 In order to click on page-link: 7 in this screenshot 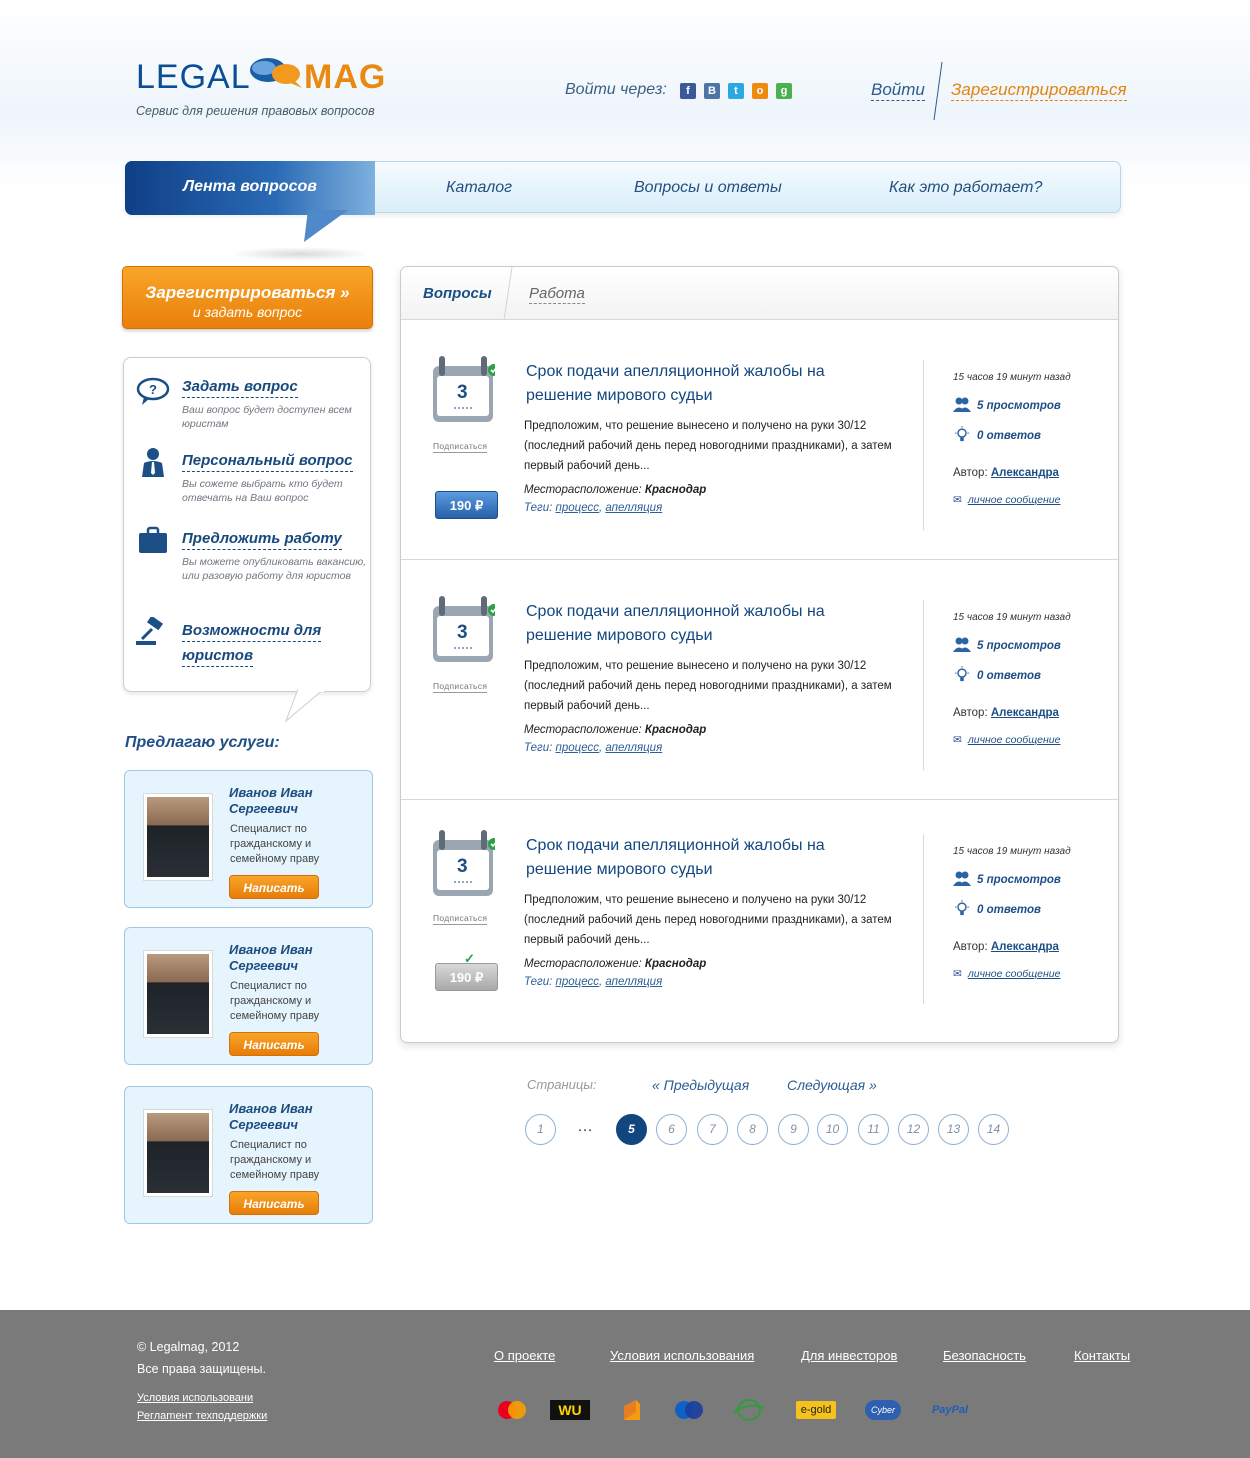, I will do `click(712, 1129)`.